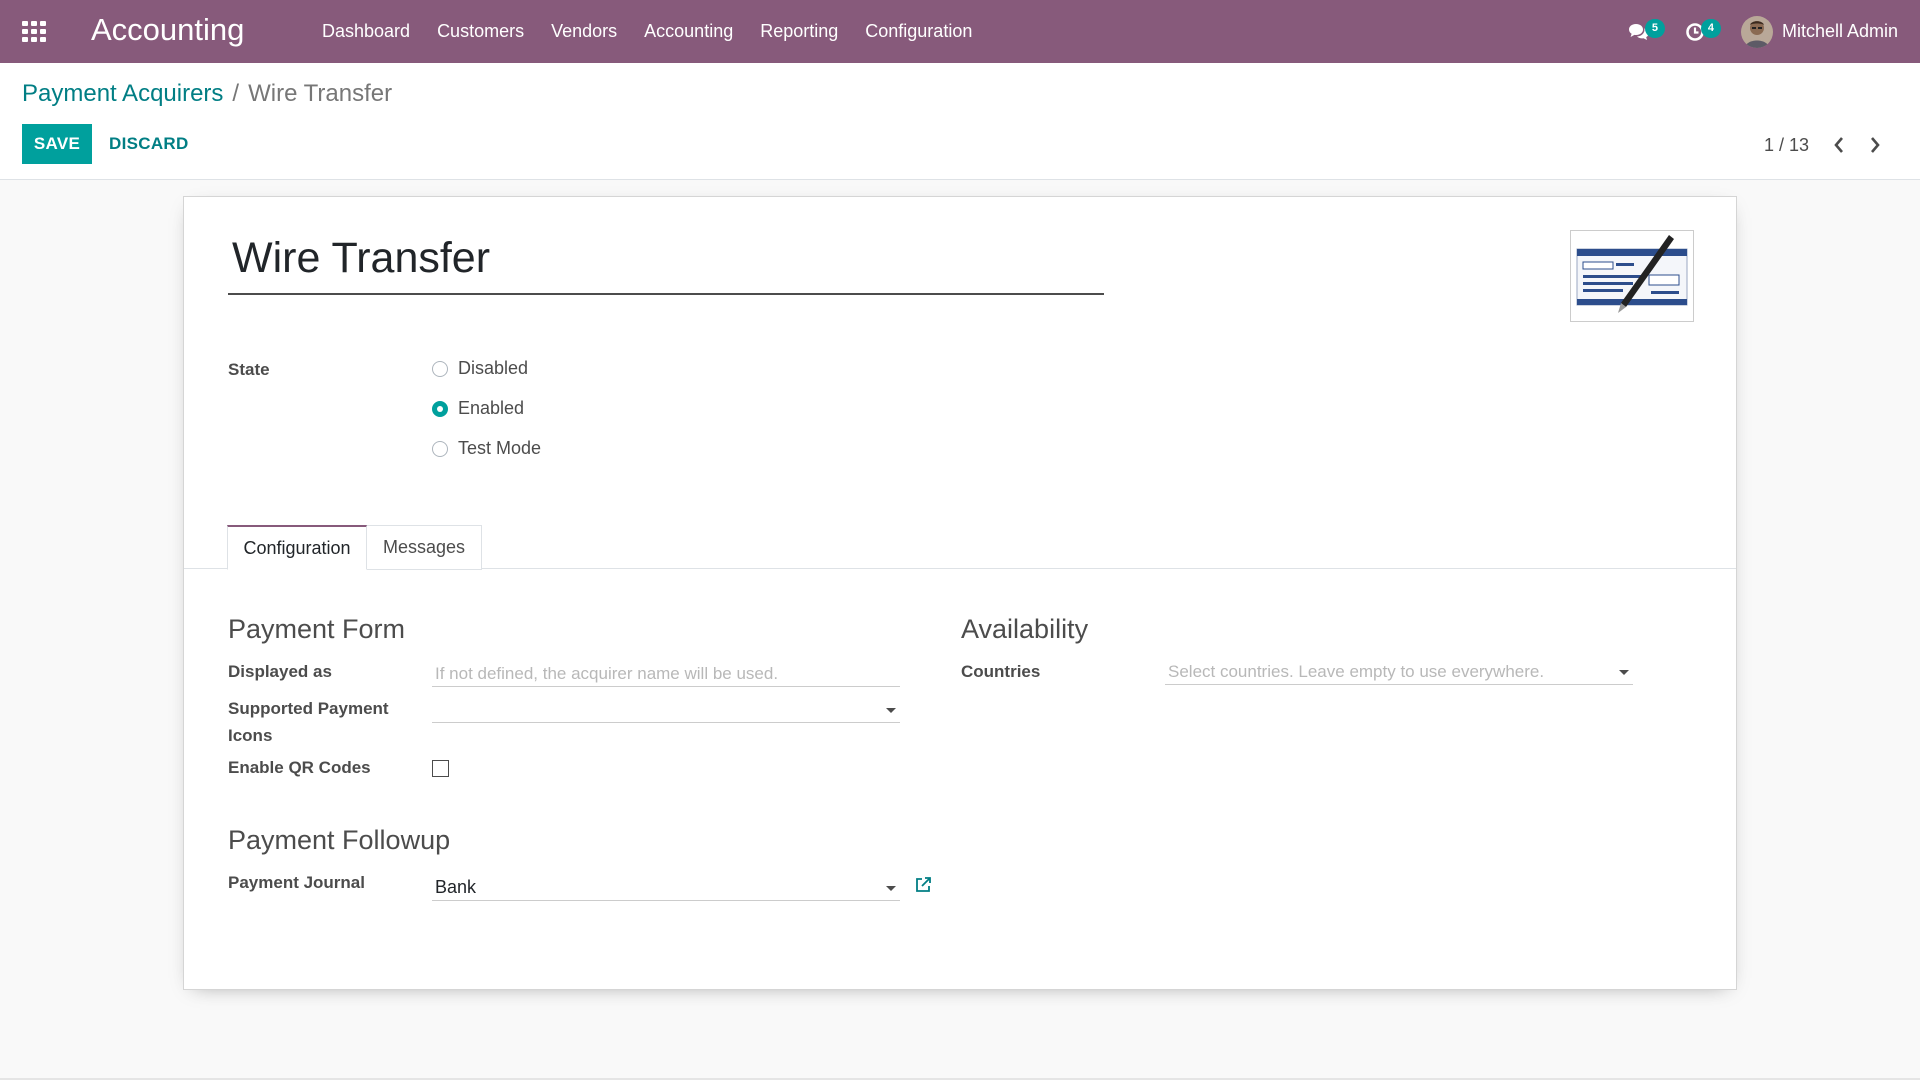  I want to click on payment-journal-external-button, so click(923, 885).